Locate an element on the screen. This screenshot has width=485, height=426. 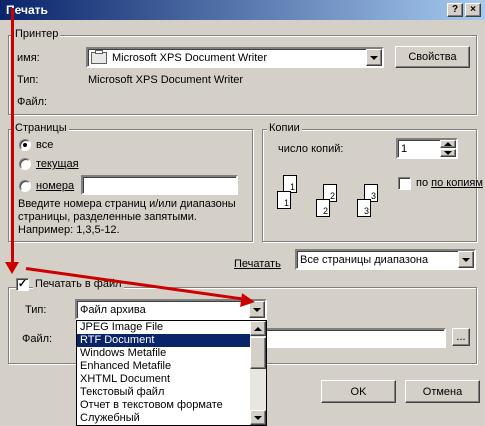
dropdown-option: Enhanced Metafile is located at coordinates (164, 366).